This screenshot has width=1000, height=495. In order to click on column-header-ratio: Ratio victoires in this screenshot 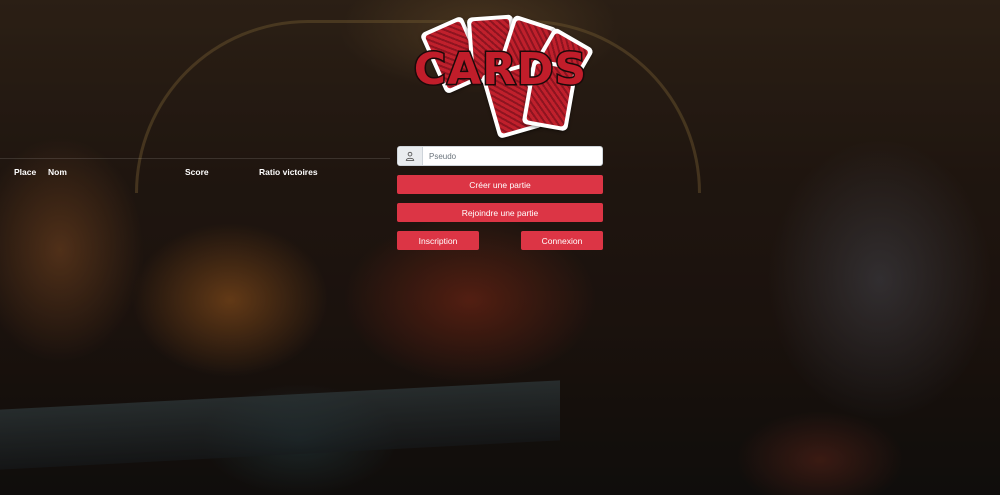, I will do `click(288, 172)`.